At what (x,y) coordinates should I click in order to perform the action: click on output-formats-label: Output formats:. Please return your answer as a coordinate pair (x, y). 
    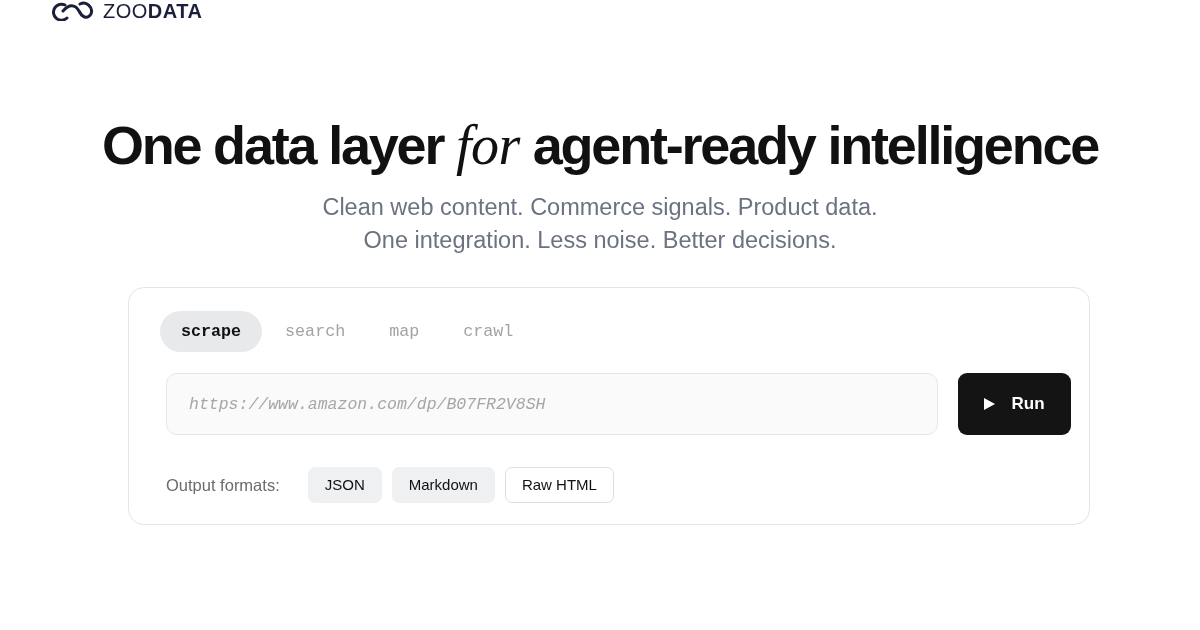
    Looking at the image, I should click on (223, 485).